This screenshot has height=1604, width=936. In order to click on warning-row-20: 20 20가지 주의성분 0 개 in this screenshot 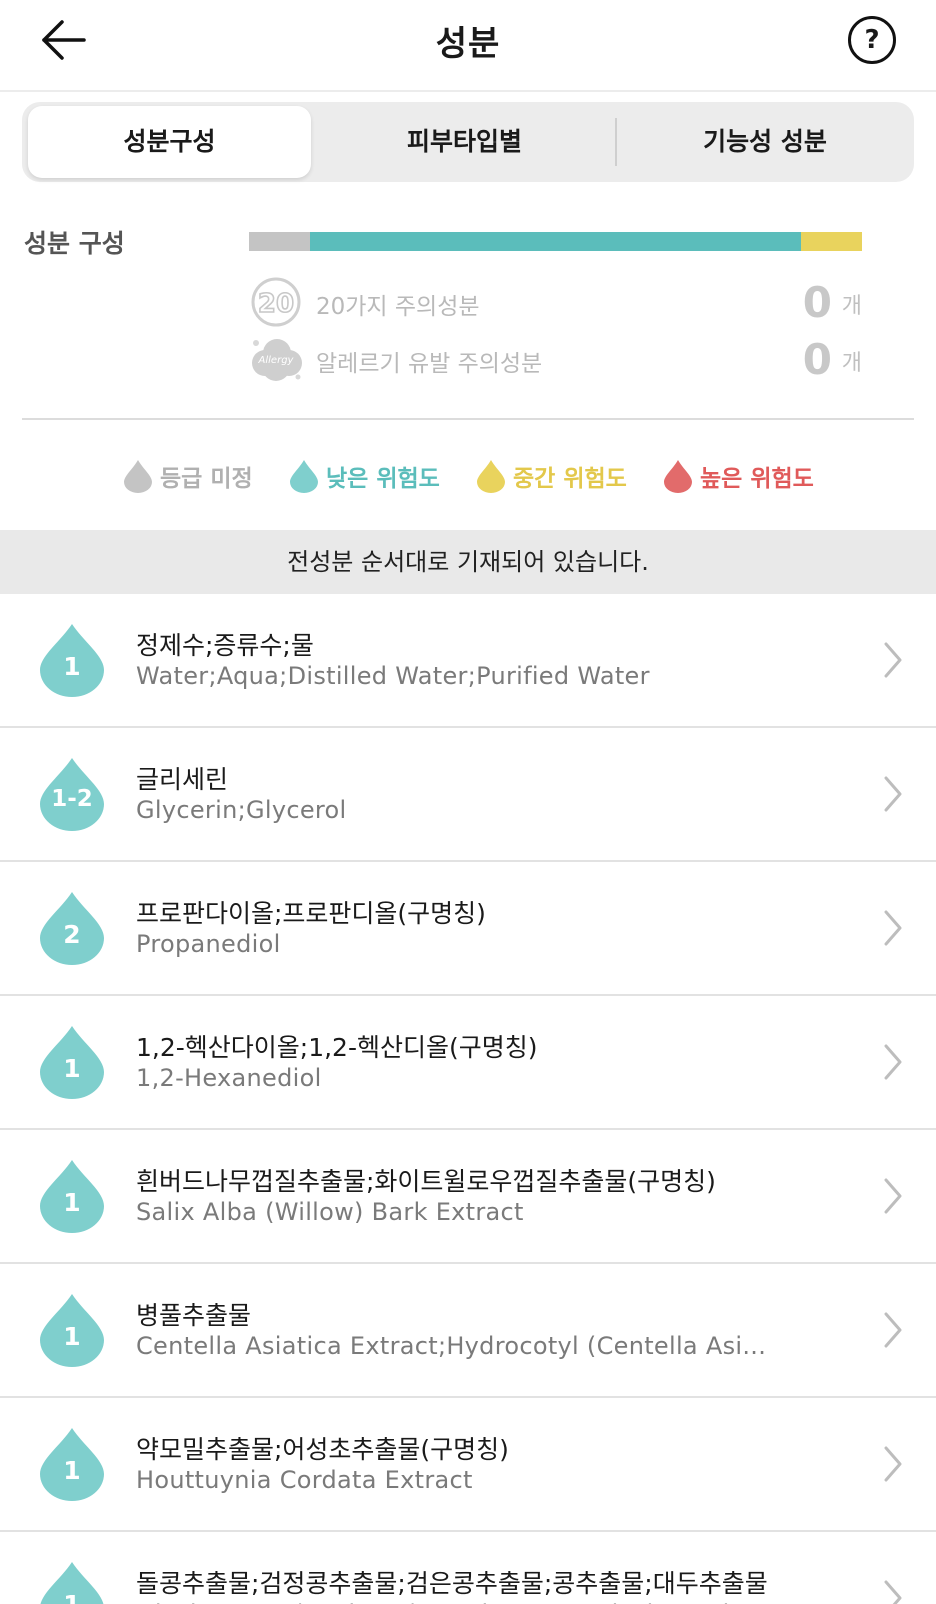, I will do `click(555, 302)`.